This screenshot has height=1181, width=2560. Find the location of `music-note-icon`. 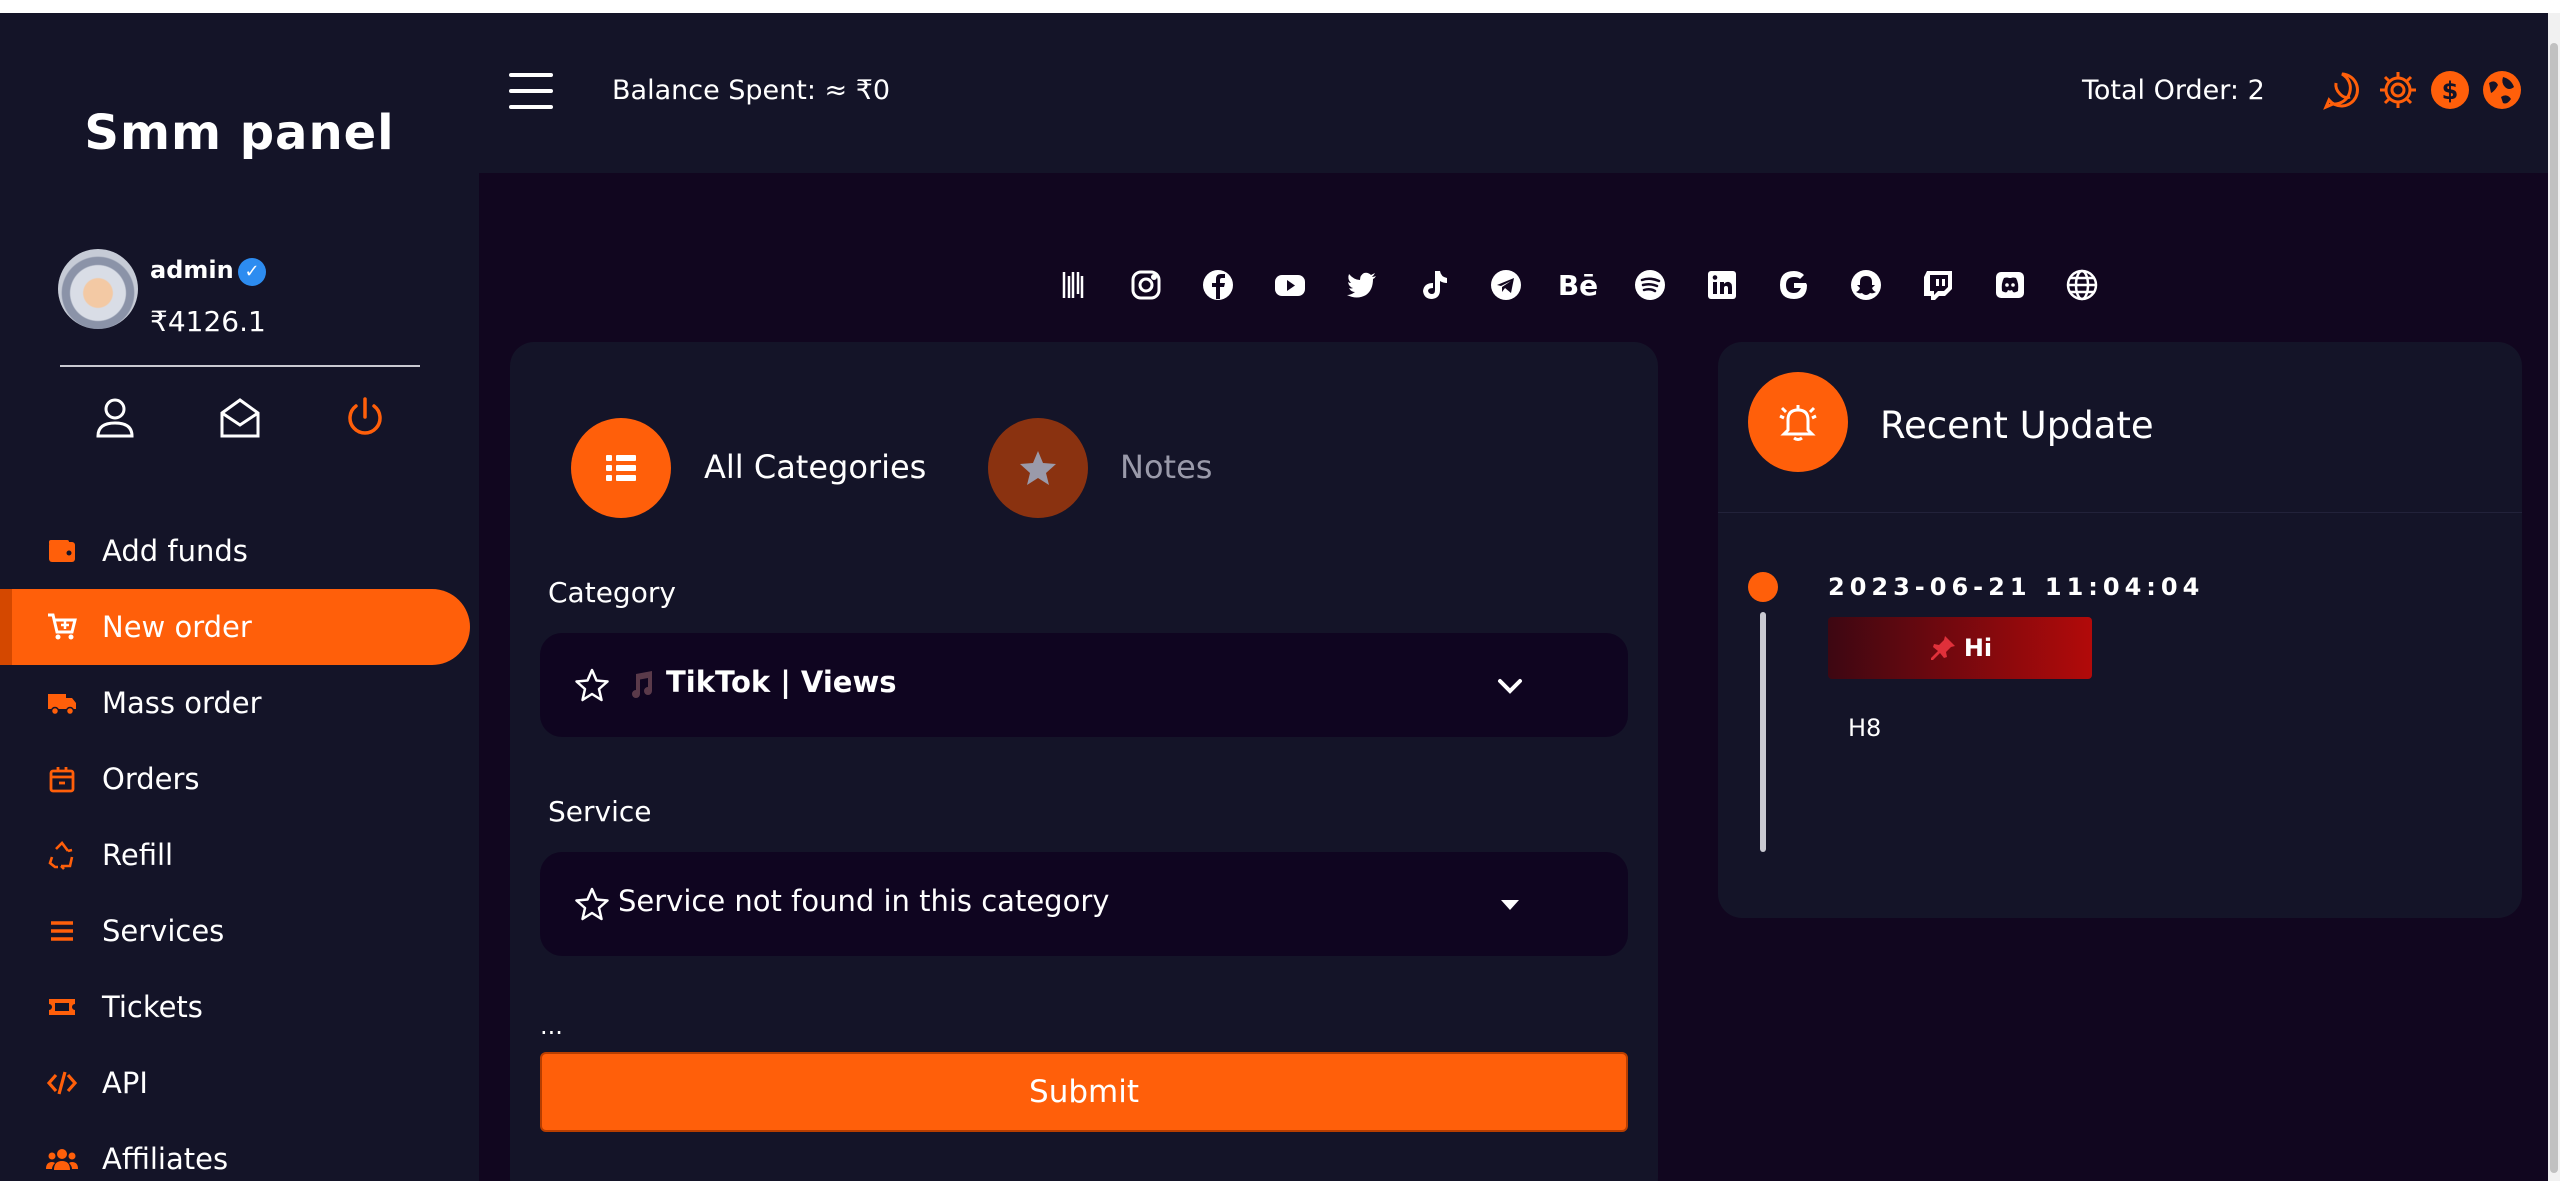

music-note-icon is located at coordinates (642, 684).